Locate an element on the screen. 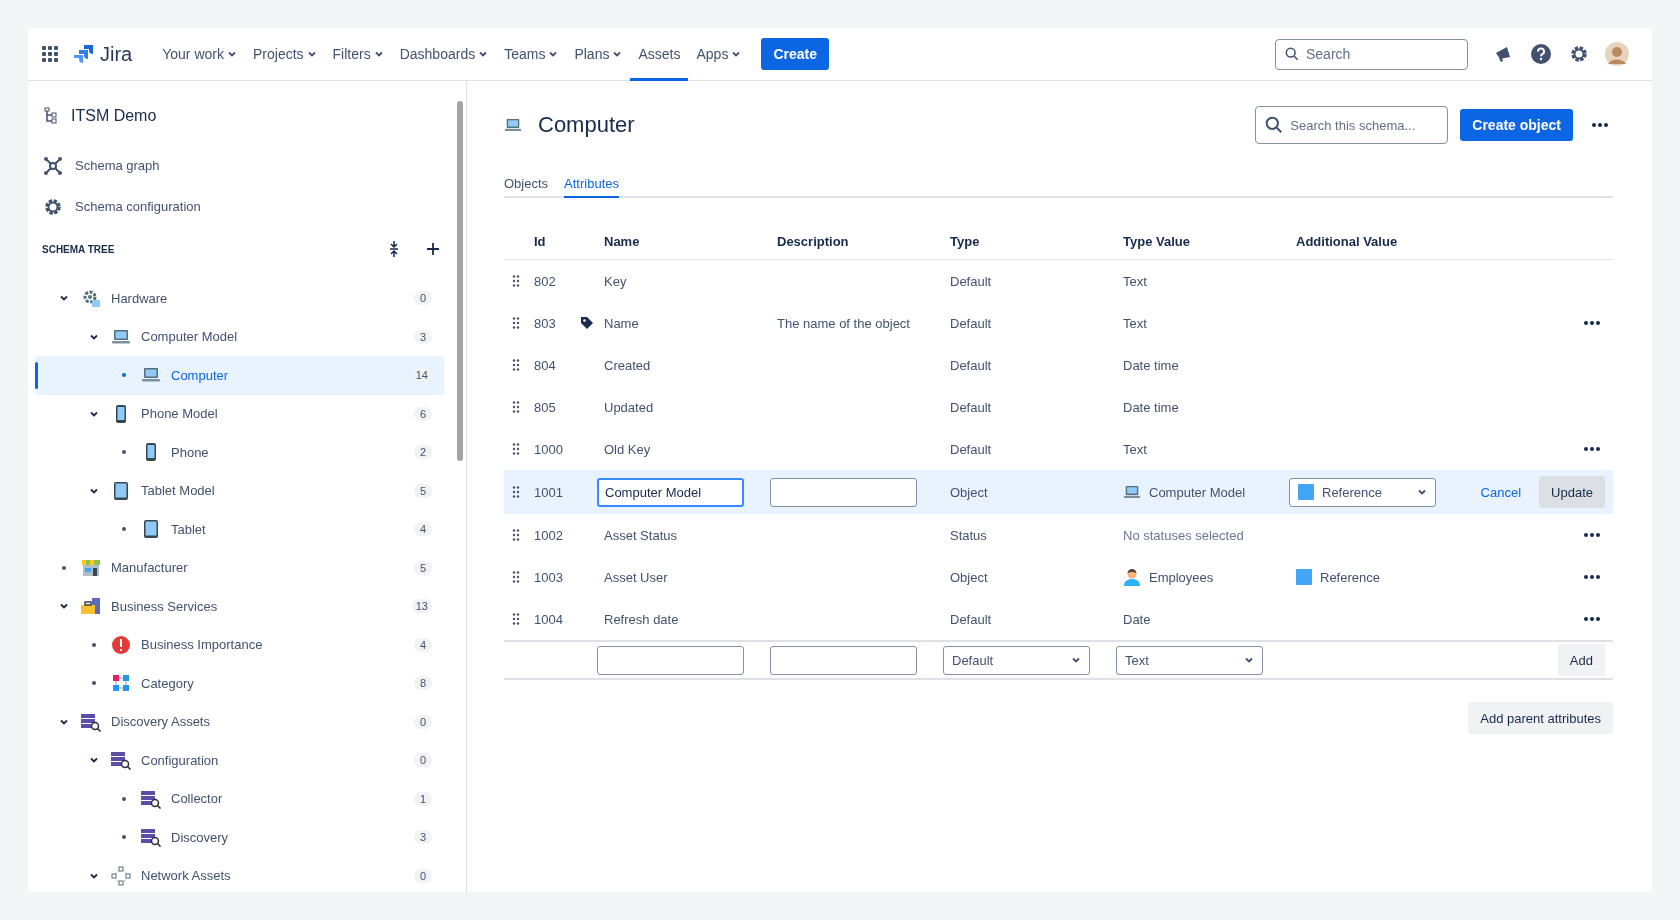  nav-item: Apps is located at coordinates (719, 54).